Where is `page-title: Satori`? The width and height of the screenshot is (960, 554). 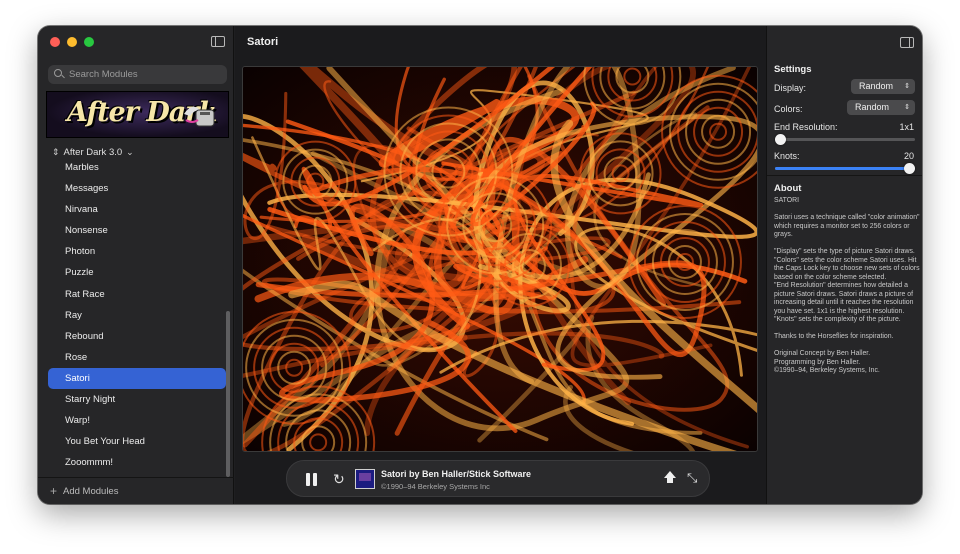
page-title: Satori is located at coordinates (263, 42).